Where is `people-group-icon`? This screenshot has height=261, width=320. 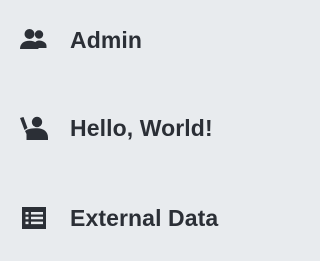
people-group-icon is located at coordinates (34, 40).